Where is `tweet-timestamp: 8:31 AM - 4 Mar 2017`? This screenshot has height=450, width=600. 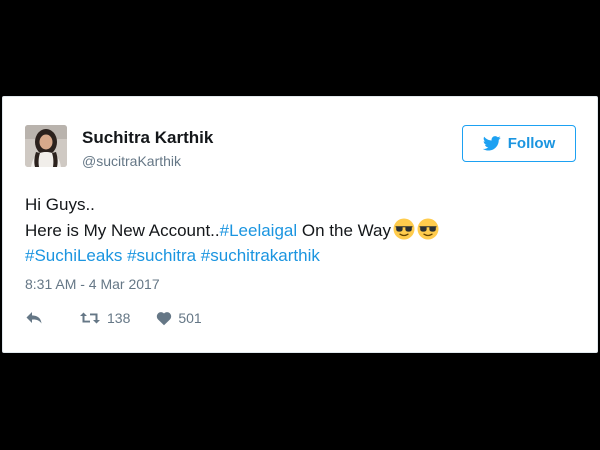
tweet-timestamp: 8:31 AM - 4 Mar 2017 is located at coordinates (92, 284).